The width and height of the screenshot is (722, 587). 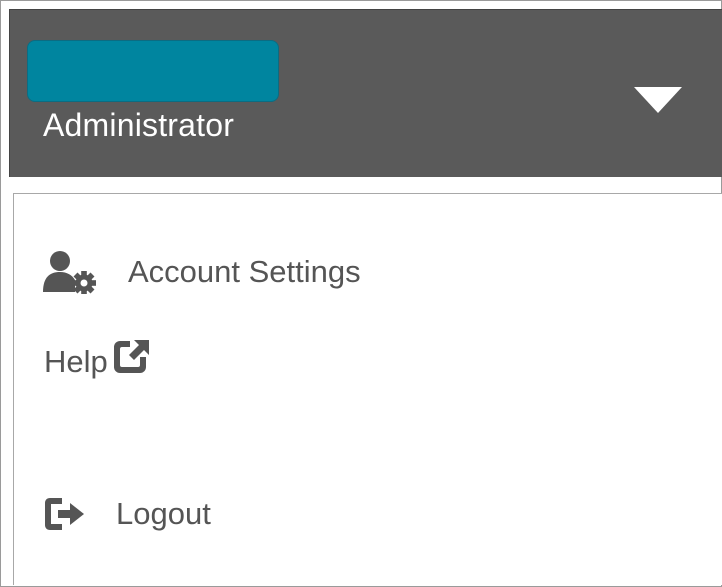 I want to click on dropdown-toggle-button, so click(x=658, y=95).